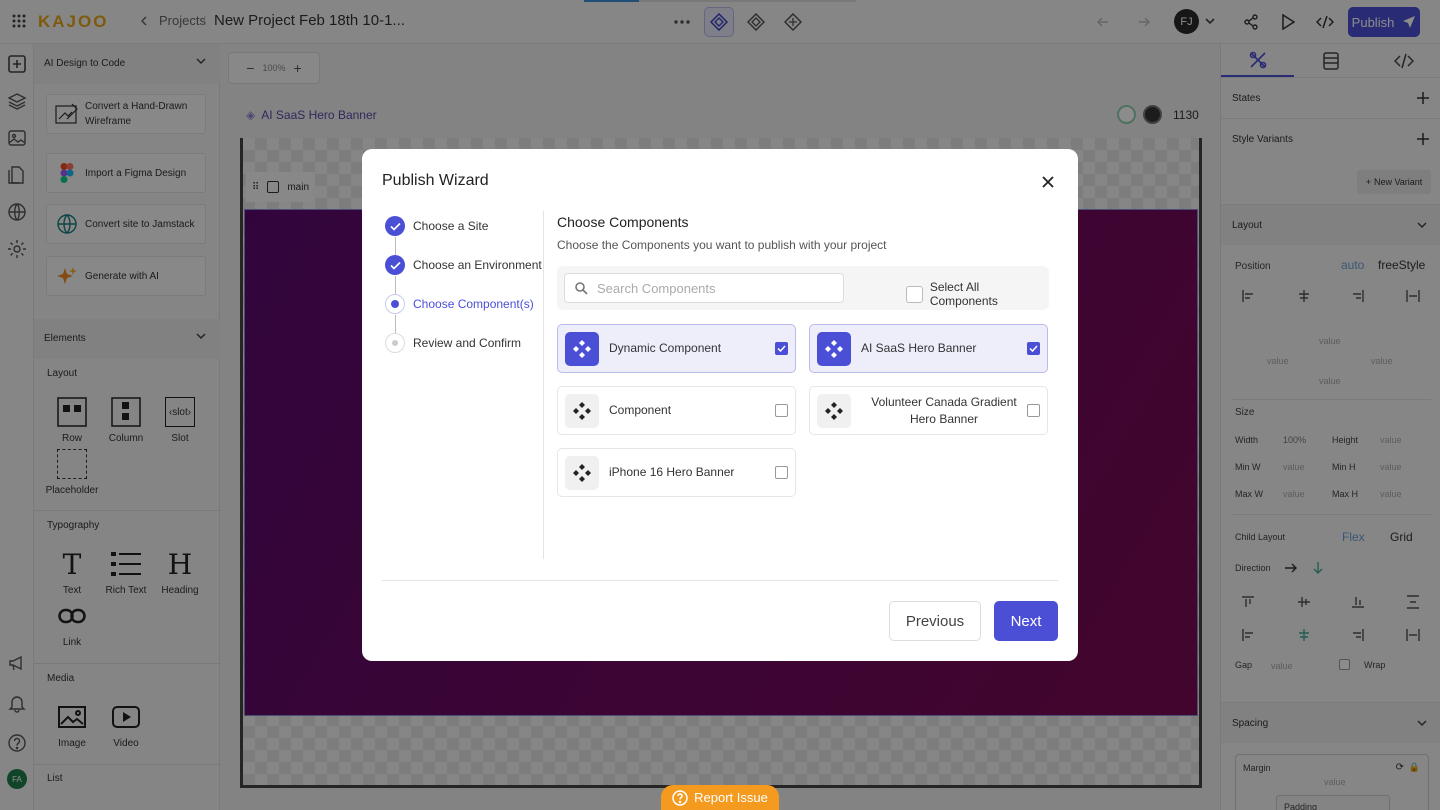 The height and width of the screenshot is (810, 1440). I want to click on current-step-icon, so click(395, 304).